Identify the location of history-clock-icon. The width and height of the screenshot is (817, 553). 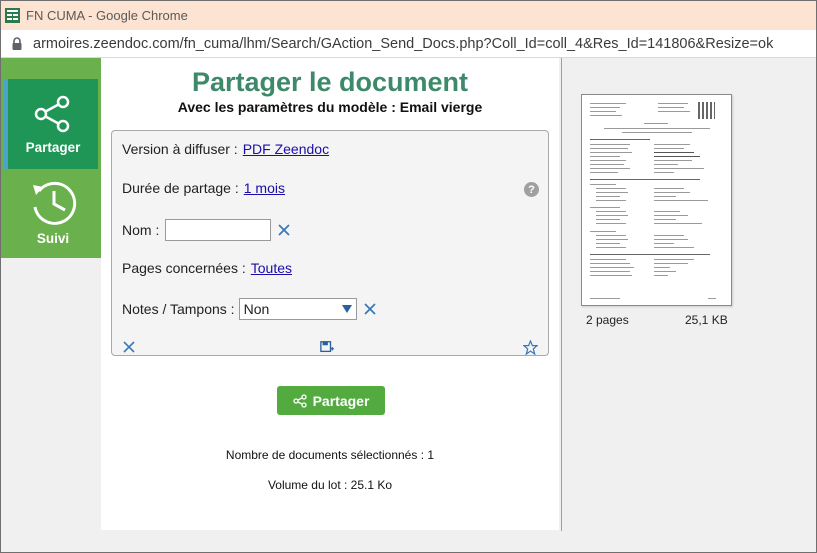
(55, 203).